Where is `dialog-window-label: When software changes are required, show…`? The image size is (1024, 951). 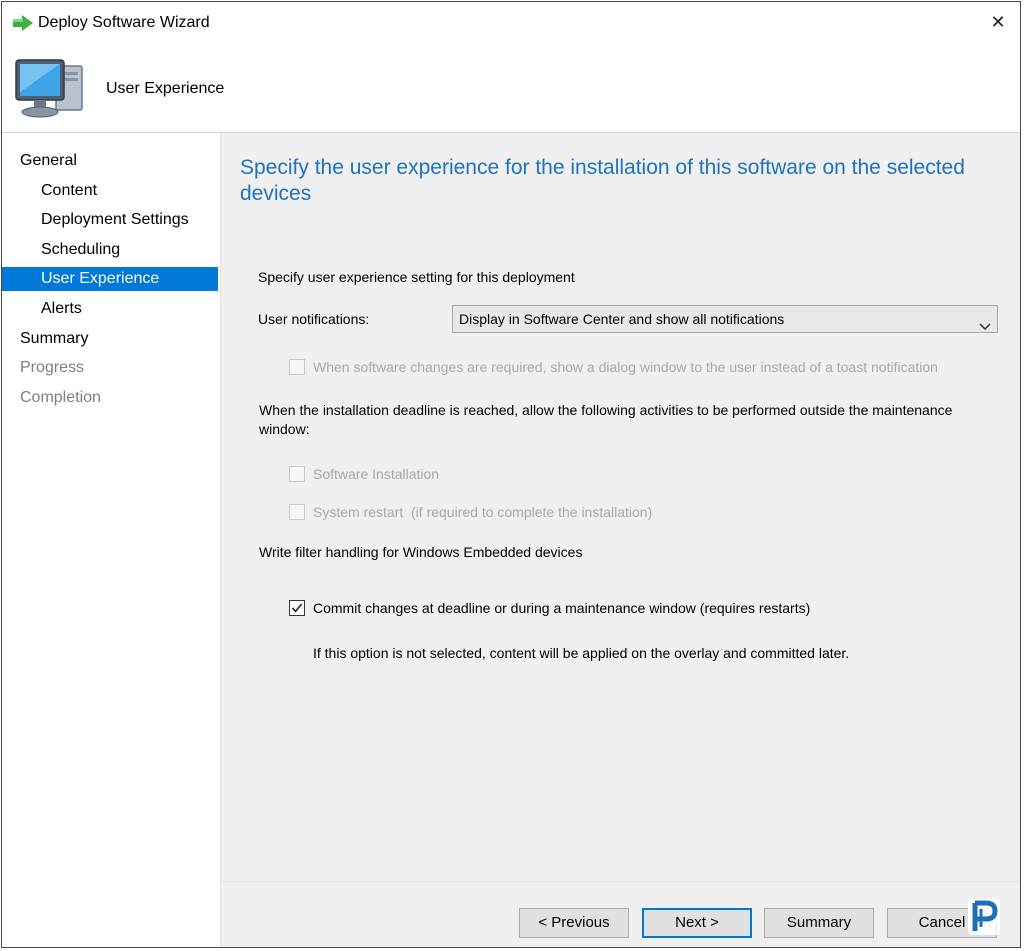 dialog-window-label: When software changes are required, show… is located at coordinates (625, 367).